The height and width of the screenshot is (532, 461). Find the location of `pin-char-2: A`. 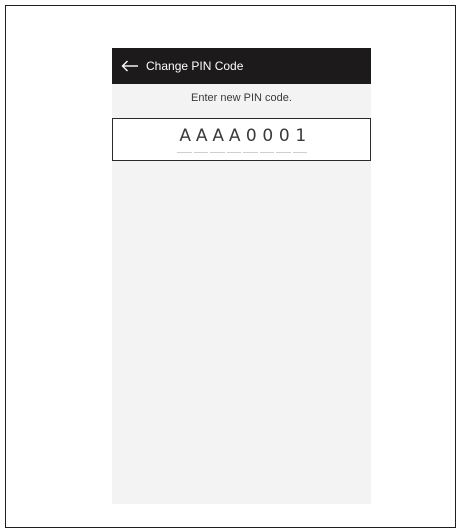

pin-char-2: A is located at coordinates (201, 136).